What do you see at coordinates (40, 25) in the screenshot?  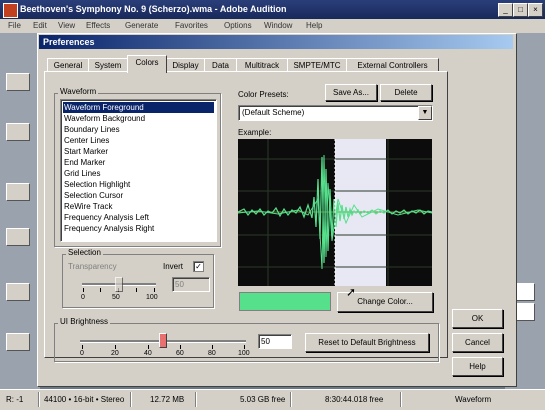 I see `menu-edit: Edit` at bounding box center [40, 25].